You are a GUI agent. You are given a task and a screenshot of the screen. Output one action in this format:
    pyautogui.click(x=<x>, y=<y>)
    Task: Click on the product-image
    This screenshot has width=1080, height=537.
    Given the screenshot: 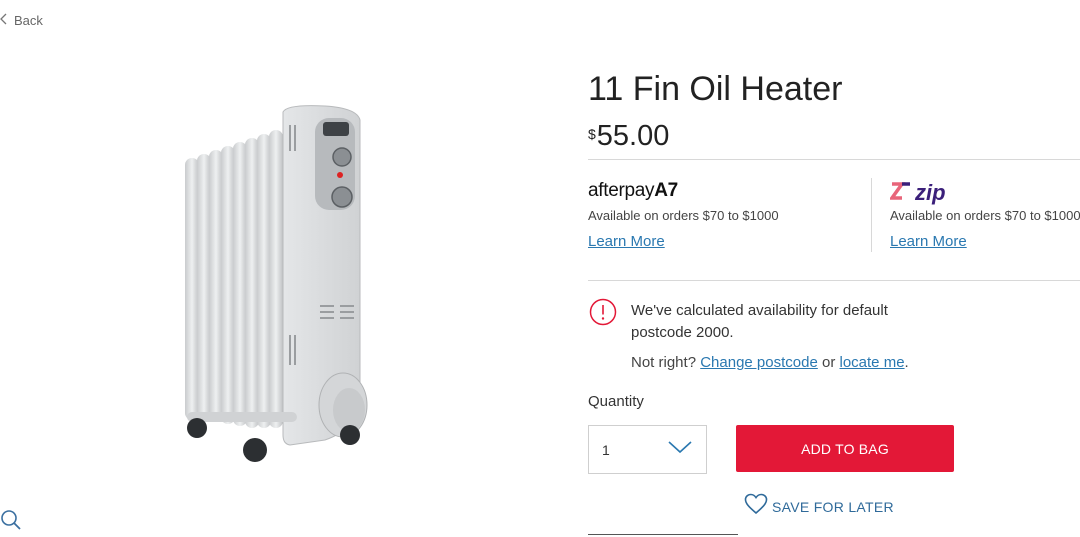 What is the action you would take?
    pyautogui.click(x=275, y=285)
    